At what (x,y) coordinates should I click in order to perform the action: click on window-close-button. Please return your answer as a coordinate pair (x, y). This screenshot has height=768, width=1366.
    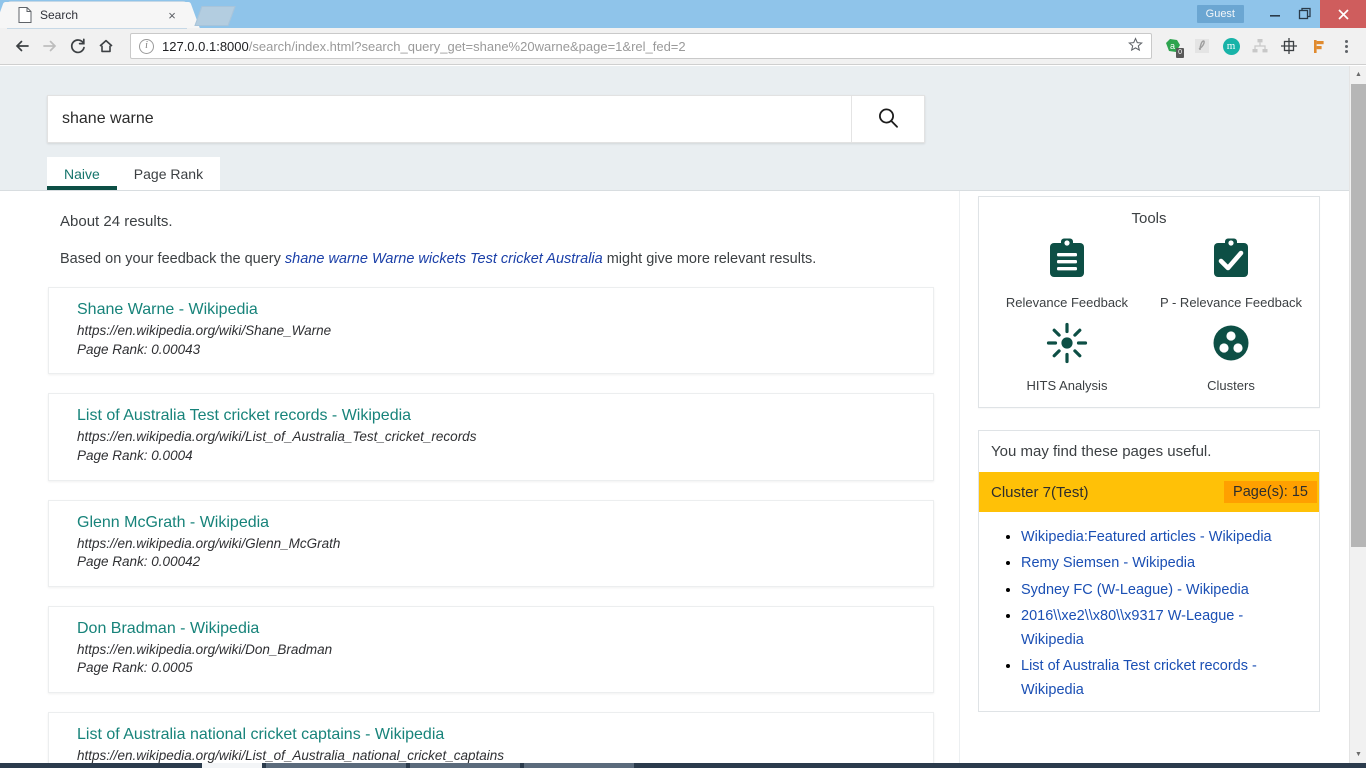
    Looking at the image, I should click on (1343, 14).